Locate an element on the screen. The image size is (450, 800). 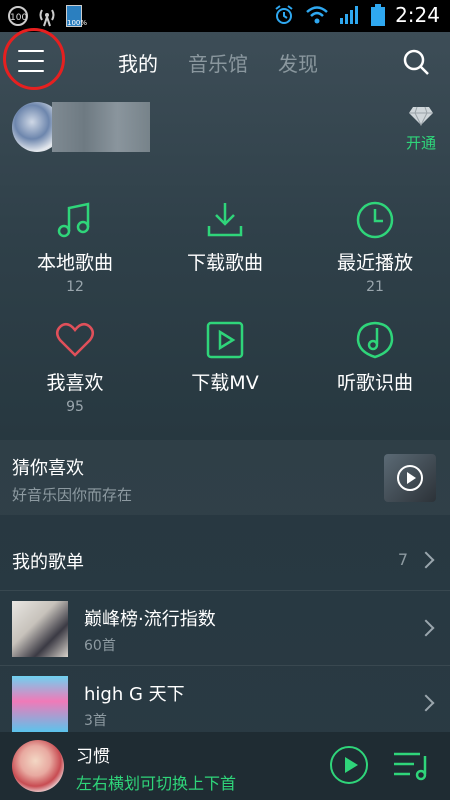
menu-icon is located at coordinates (31, 61).